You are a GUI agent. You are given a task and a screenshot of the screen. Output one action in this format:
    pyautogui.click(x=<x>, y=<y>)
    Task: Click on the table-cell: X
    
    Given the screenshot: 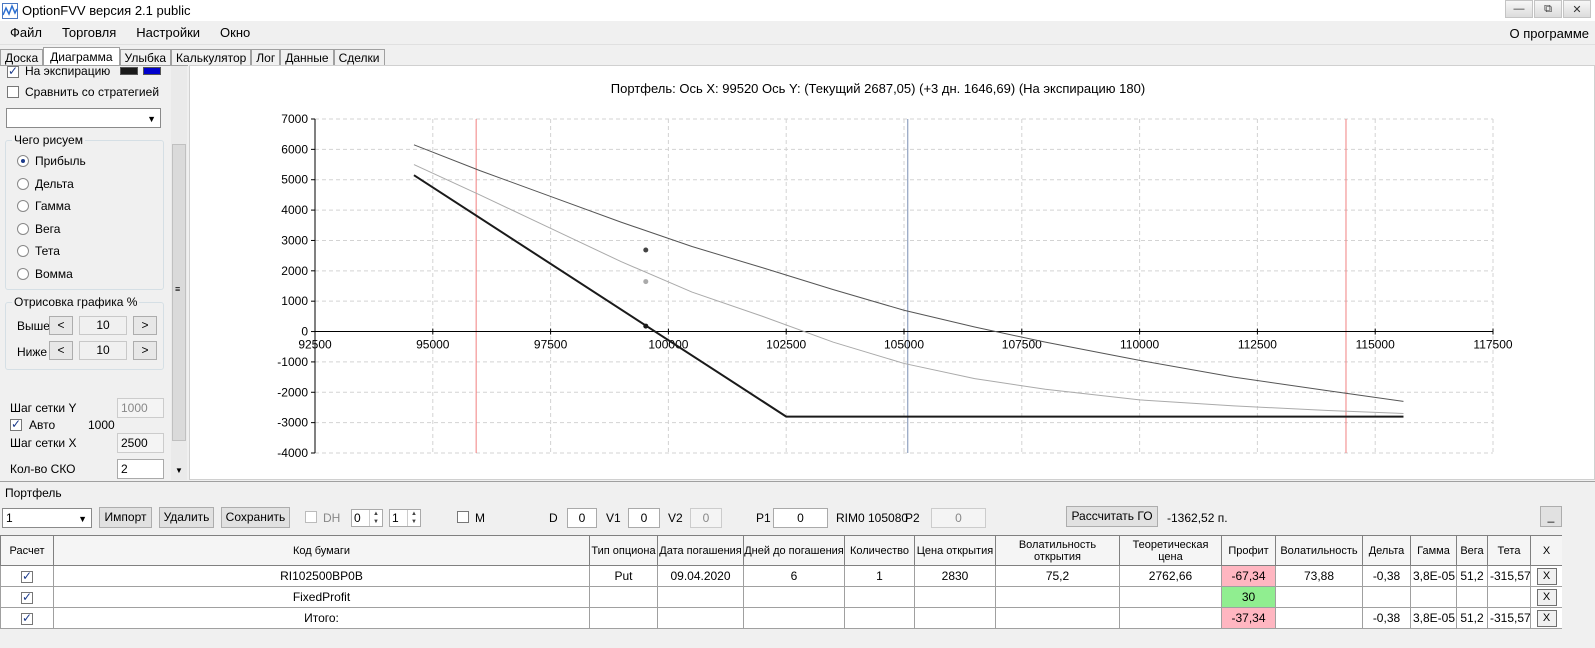 What is the action you would take?
    pyautogui.click(x=1546, y=597)
    